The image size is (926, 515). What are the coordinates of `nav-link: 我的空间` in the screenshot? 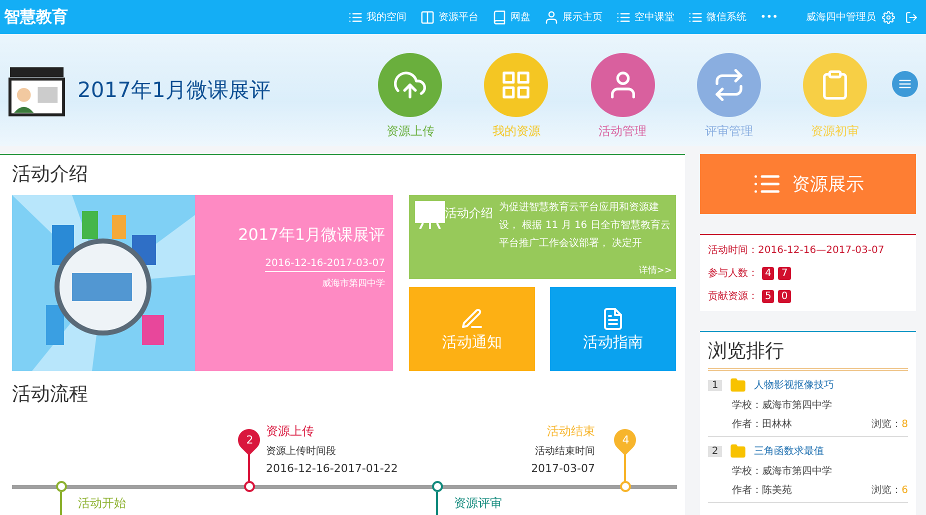 It's located at (377, 17).